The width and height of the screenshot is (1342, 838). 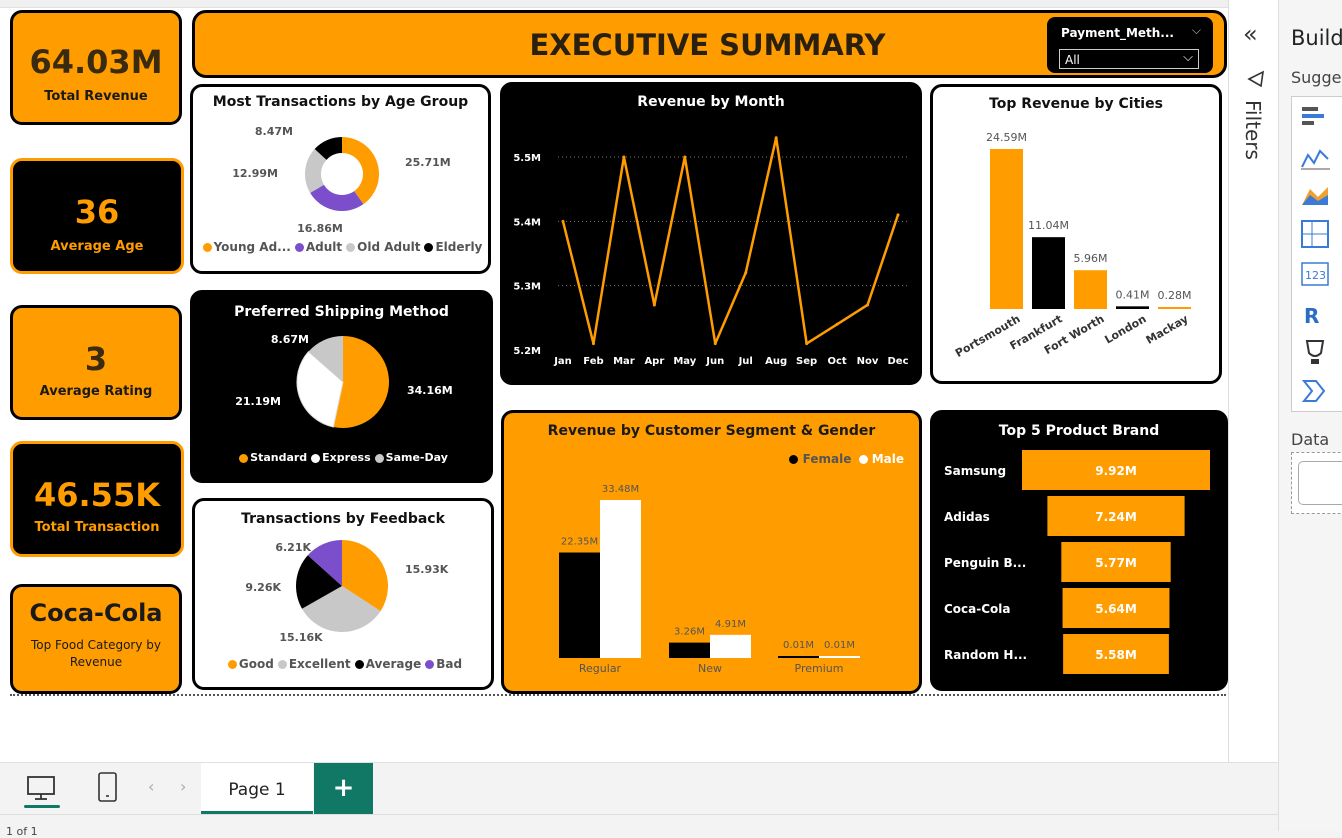 I want to click on legend-item-good: Good, so click(x=256, y=664).